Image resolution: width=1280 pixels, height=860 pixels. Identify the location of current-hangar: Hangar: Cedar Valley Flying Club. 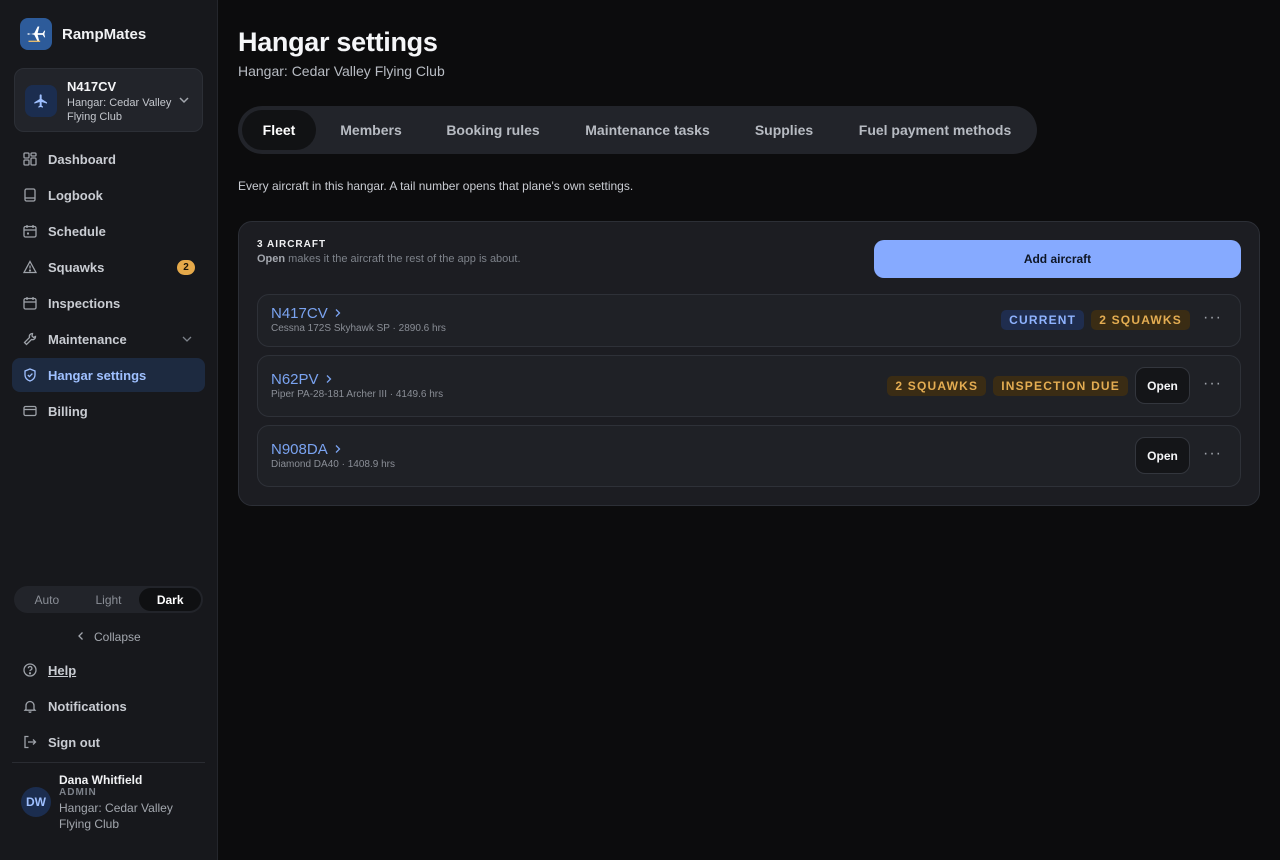
(119, 110).